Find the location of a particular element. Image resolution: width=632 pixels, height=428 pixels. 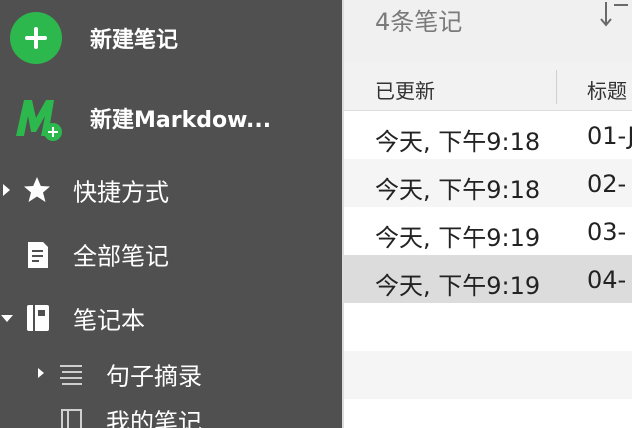

note-icon is located at coordinates (38, 255).